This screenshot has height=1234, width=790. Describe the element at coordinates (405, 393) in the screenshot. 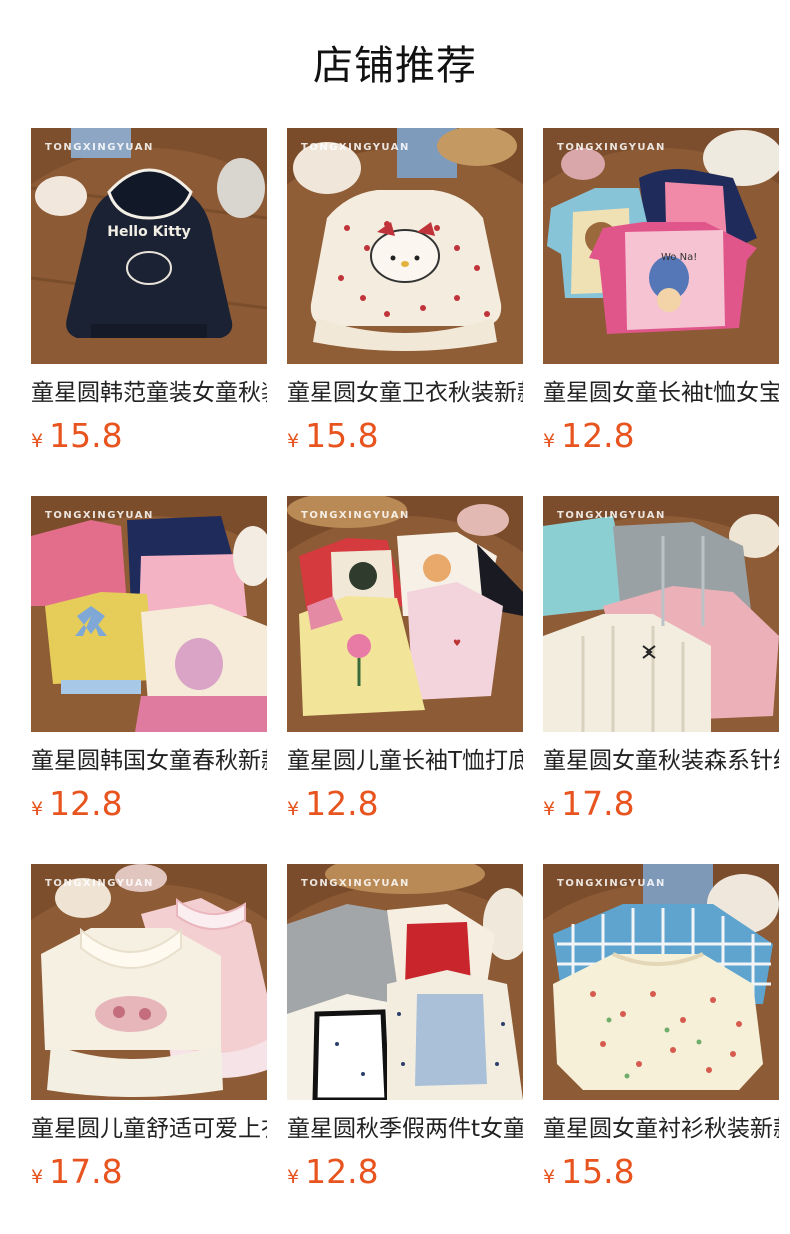

I see `product-name: 童星圆女童卫衣秋装新款` at that location.